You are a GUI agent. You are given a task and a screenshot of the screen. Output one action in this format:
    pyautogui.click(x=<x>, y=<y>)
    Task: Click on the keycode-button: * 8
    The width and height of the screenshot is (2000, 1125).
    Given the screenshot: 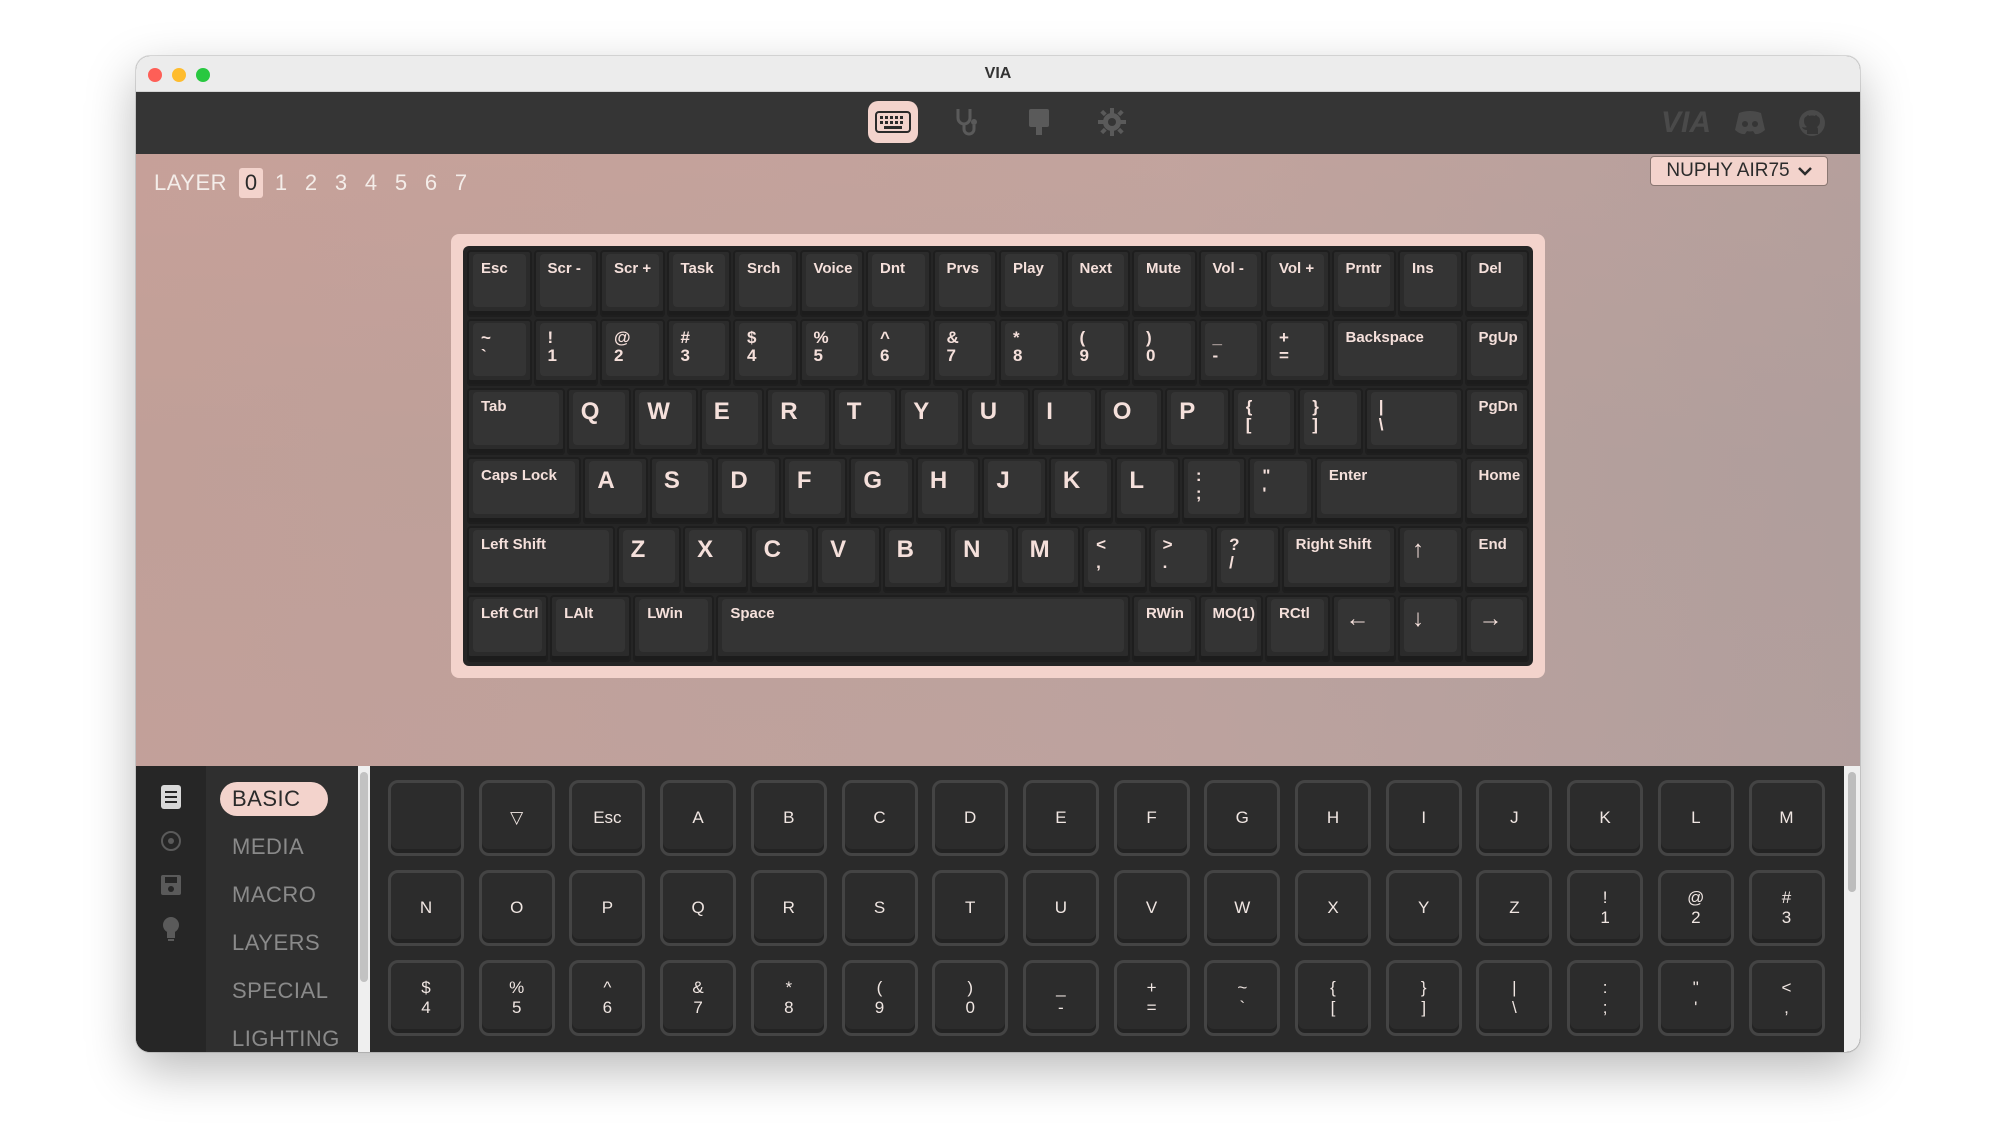 What is the action you would take?
    pyautogui.click(x=788, y=998)
    